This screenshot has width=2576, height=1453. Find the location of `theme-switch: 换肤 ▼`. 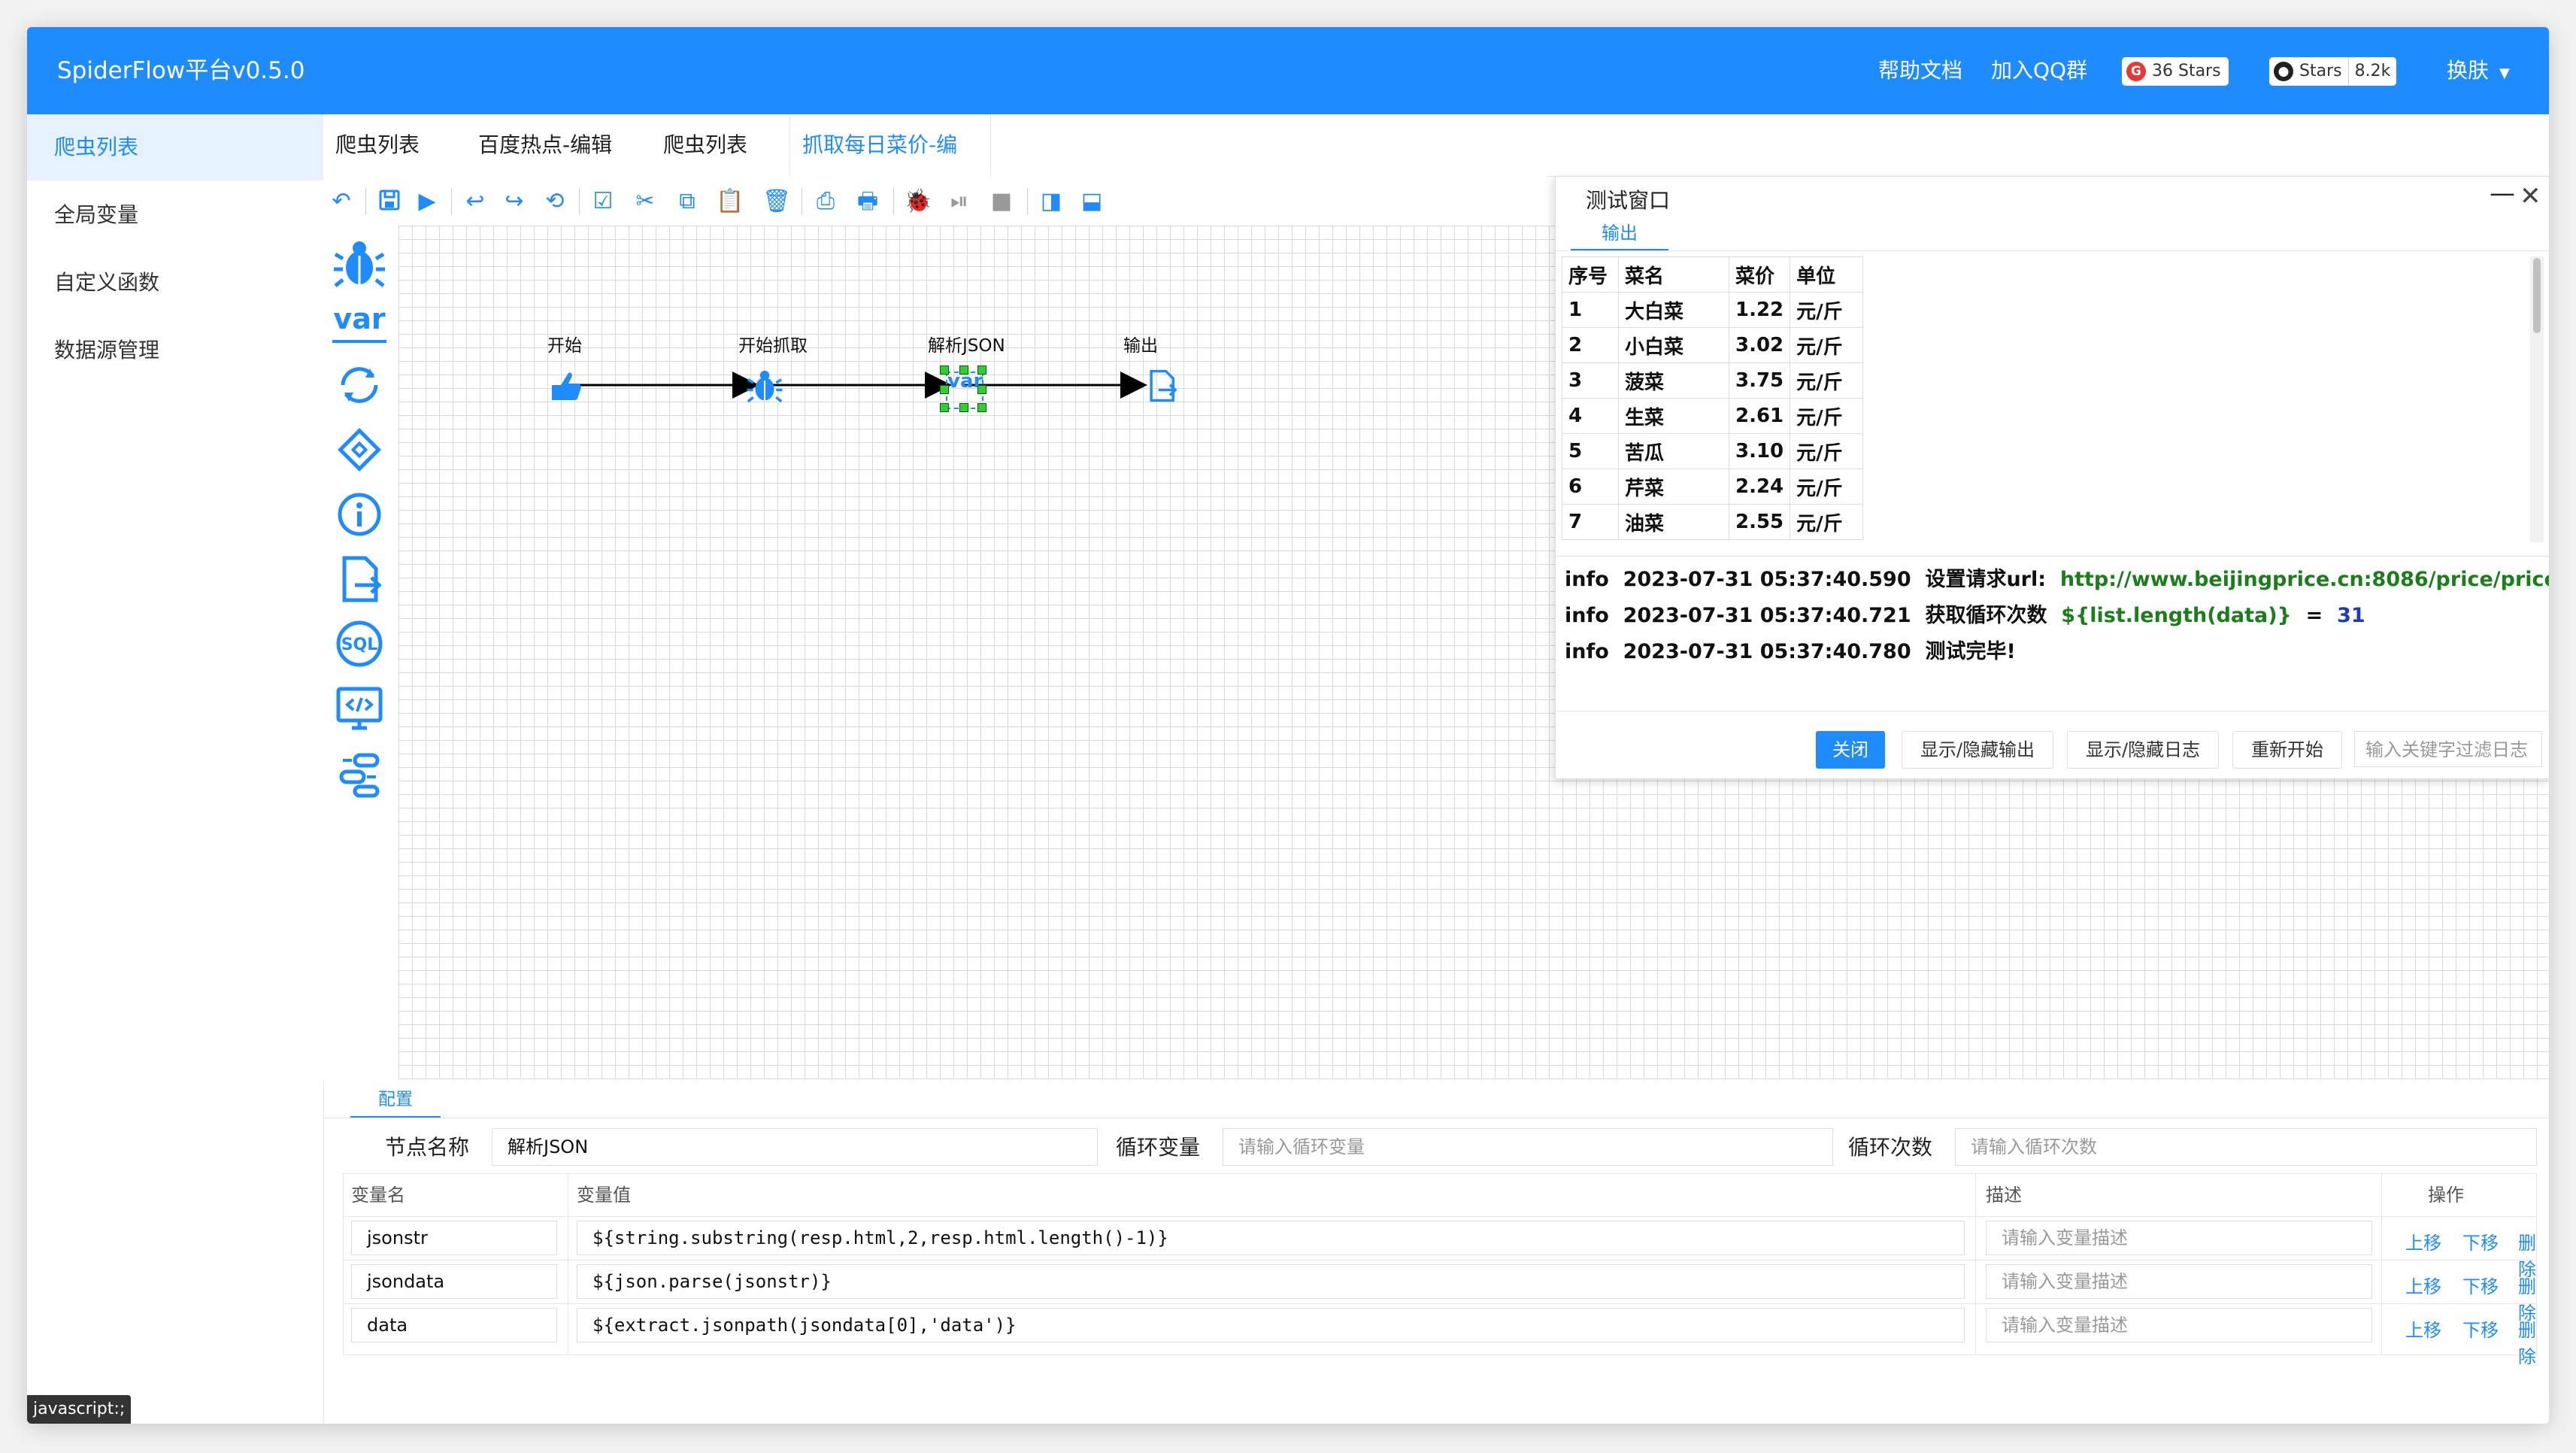

theme-switch: 换肤 ▼ is located at coordinates (2478, 72).